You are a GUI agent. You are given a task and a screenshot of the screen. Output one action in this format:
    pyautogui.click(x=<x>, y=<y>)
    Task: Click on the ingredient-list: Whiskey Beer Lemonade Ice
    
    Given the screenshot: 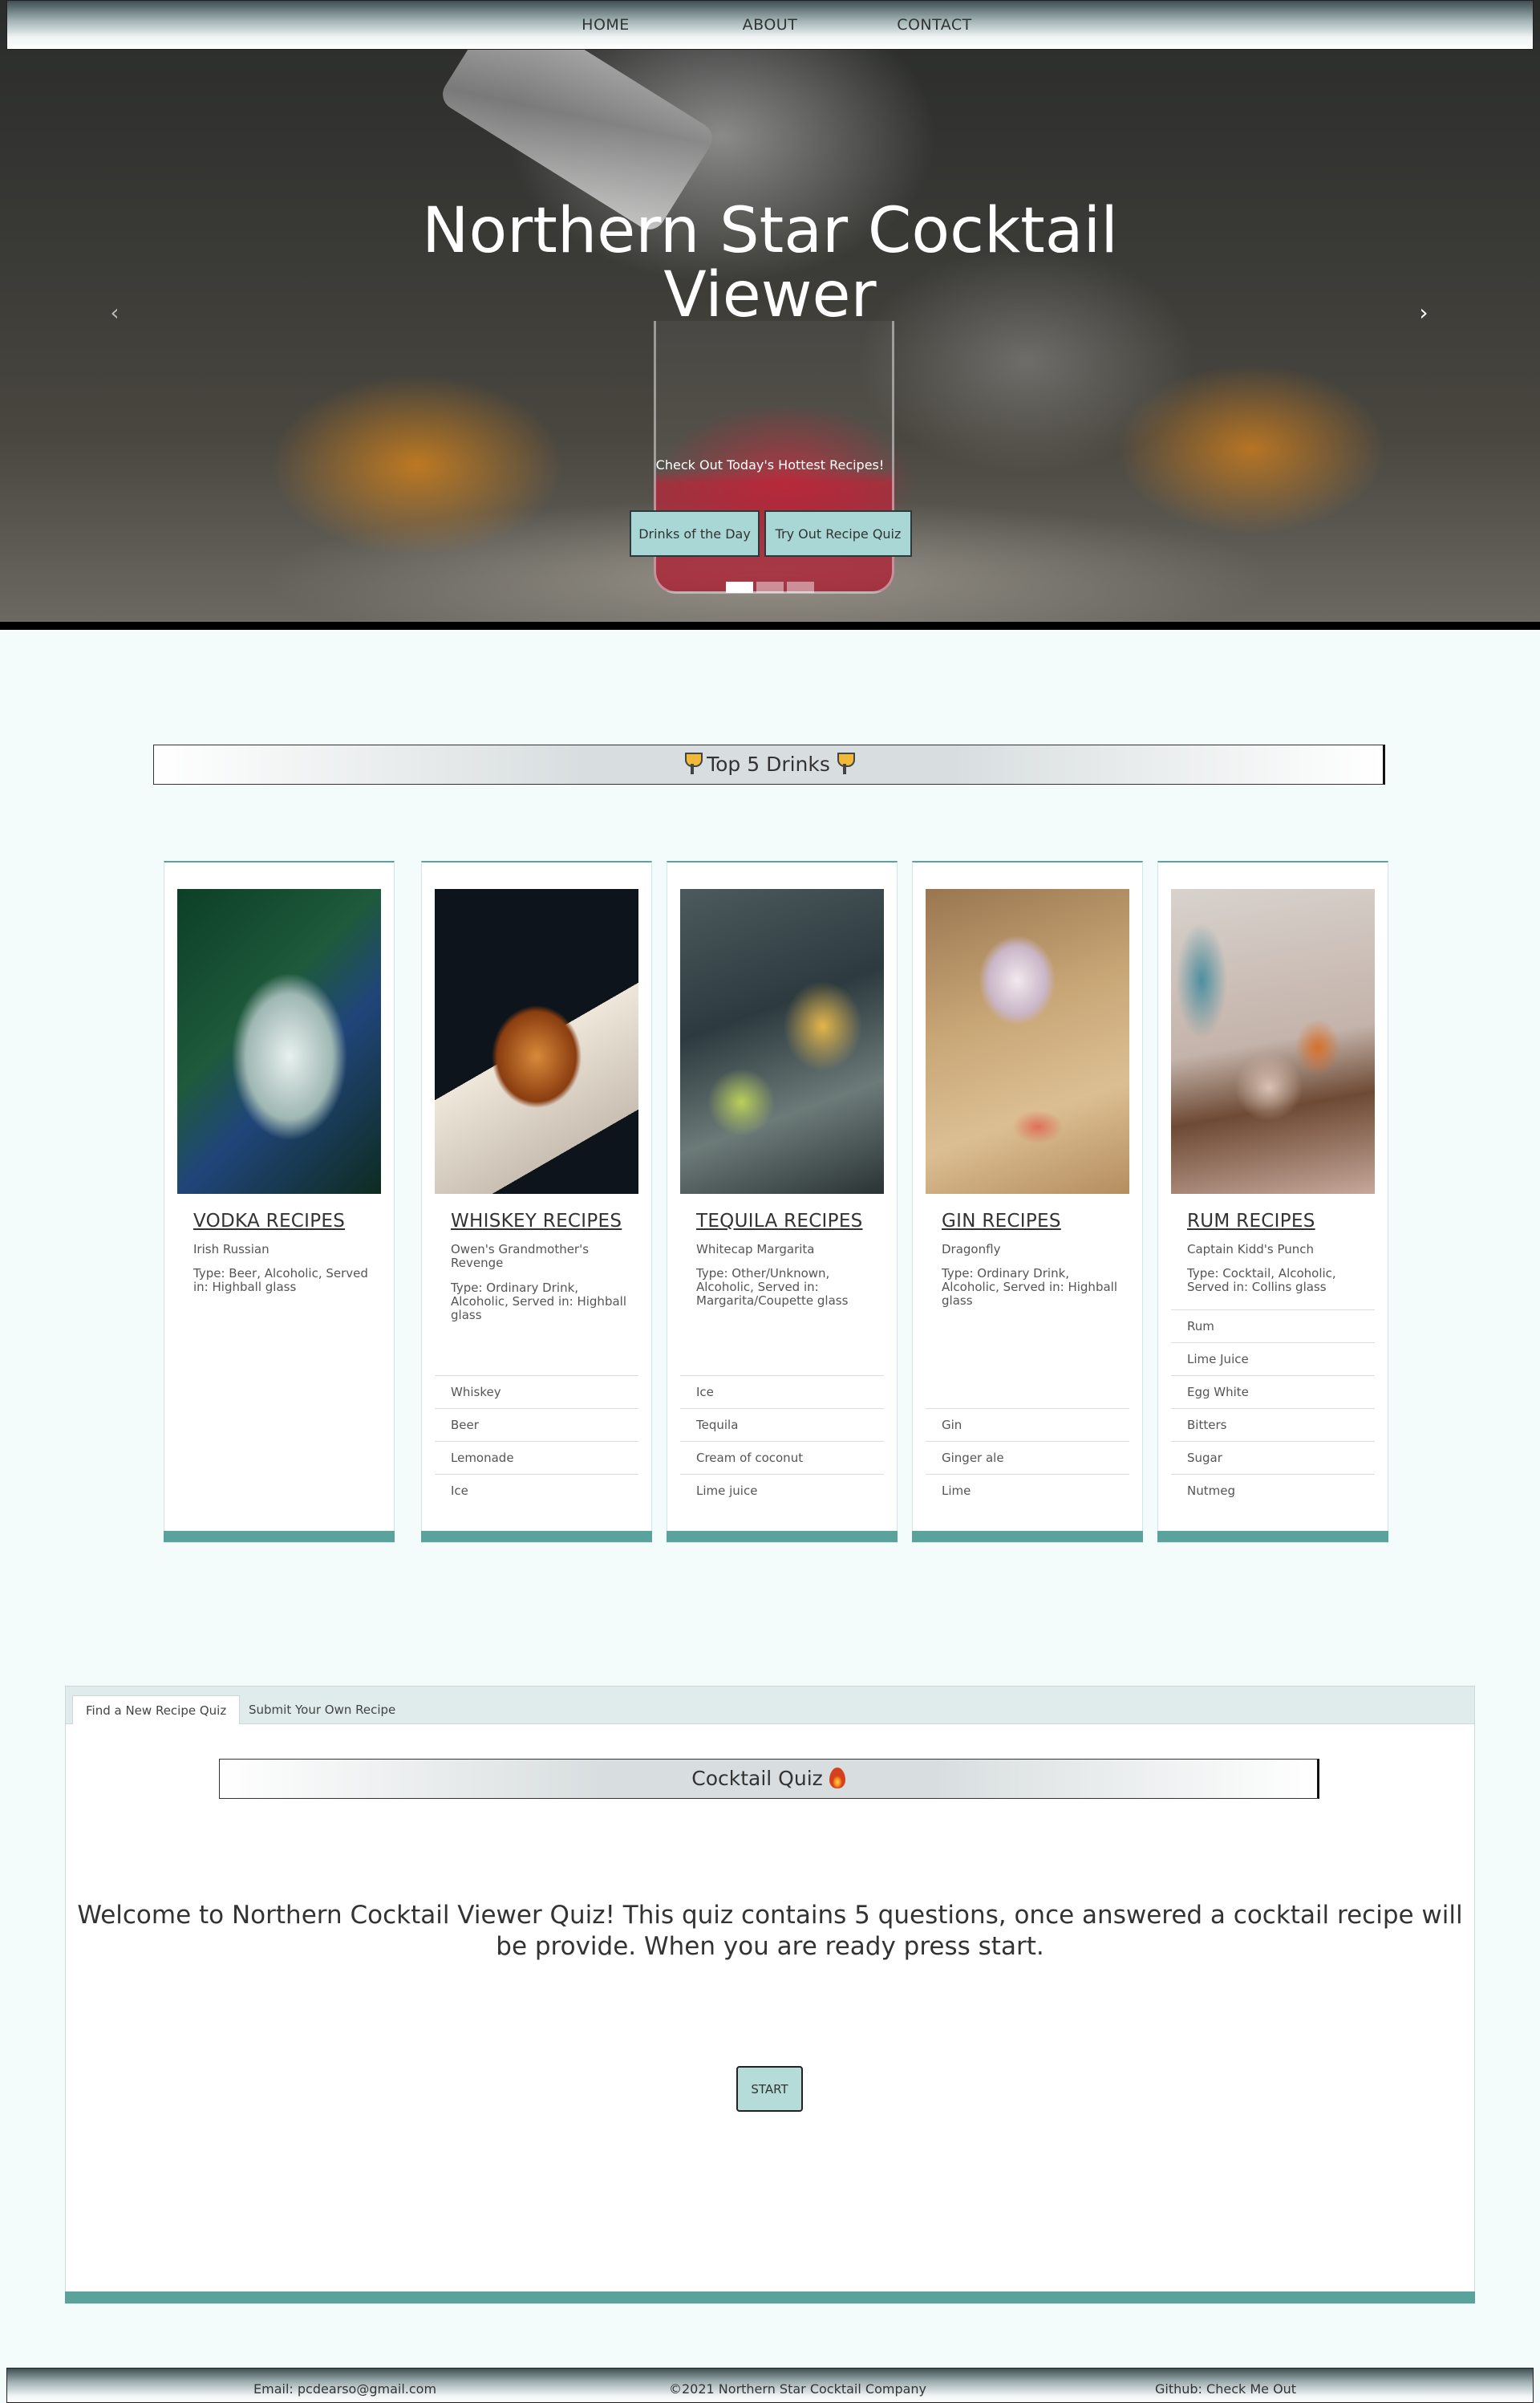 What is the action you would take?
    pyautogui.click(x=536, y=1441)
    